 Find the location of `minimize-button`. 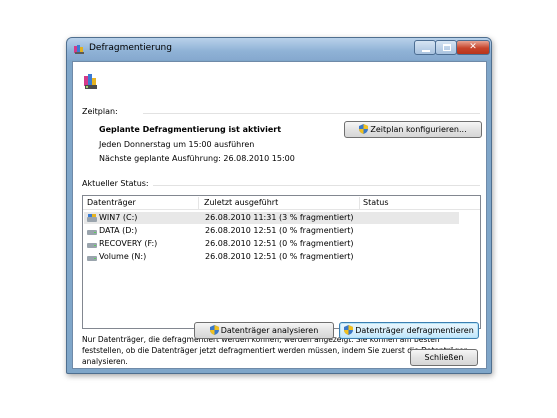

minimize-button is located at coordinates (425, 47).